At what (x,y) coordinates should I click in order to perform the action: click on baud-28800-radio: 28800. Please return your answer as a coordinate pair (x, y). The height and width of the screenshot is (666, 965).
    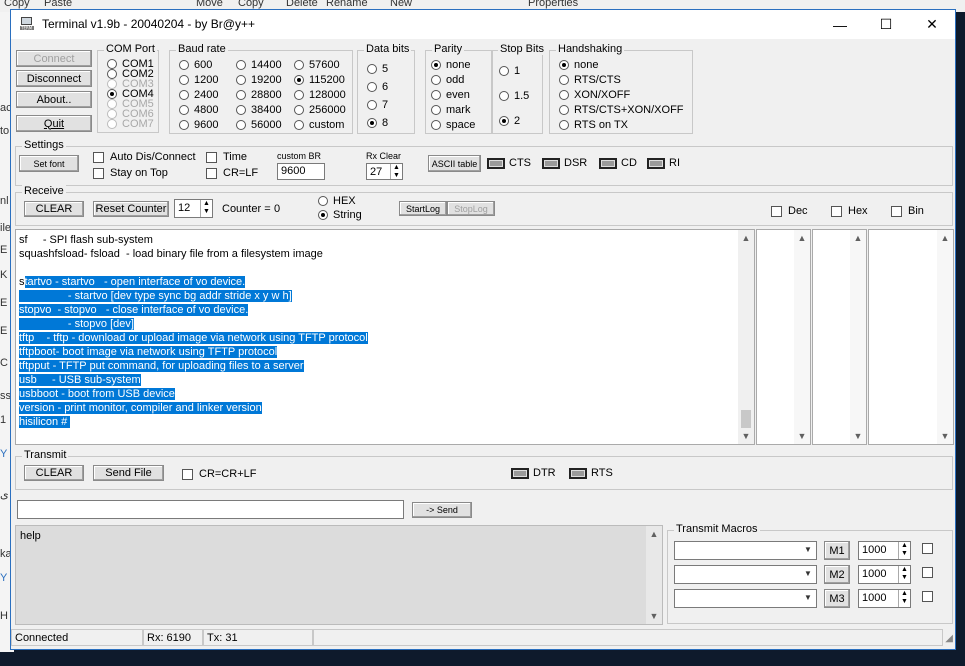
    Looking at the image, I should click on (259, 95).